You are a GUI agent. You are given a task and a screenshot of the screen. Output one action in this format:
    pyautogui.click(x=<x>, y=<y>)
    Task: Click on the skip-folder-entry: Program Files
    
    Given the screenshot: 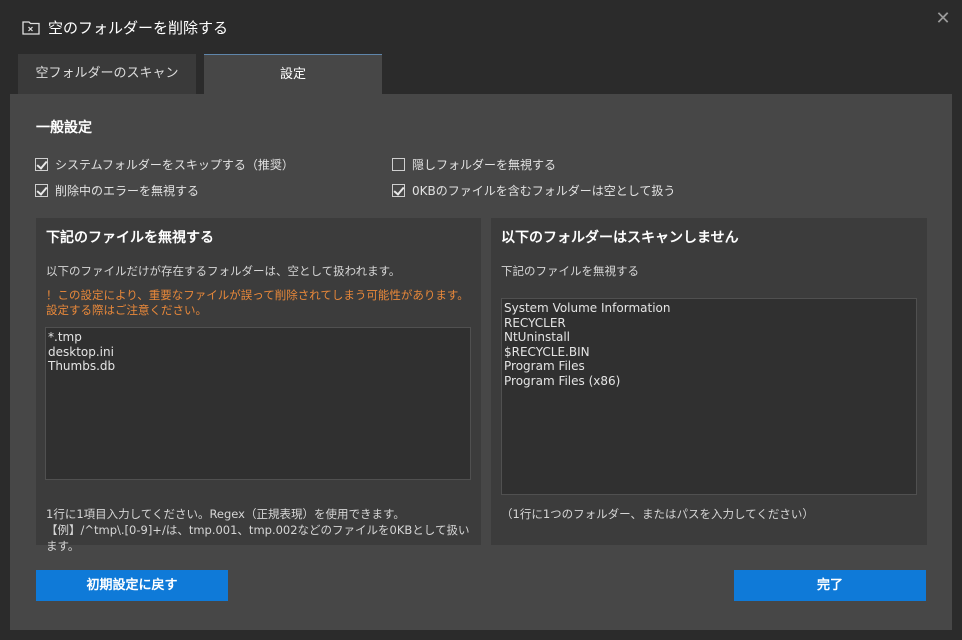 What is the action you would take?
    pyautogui.click(x=544, y=366)
    